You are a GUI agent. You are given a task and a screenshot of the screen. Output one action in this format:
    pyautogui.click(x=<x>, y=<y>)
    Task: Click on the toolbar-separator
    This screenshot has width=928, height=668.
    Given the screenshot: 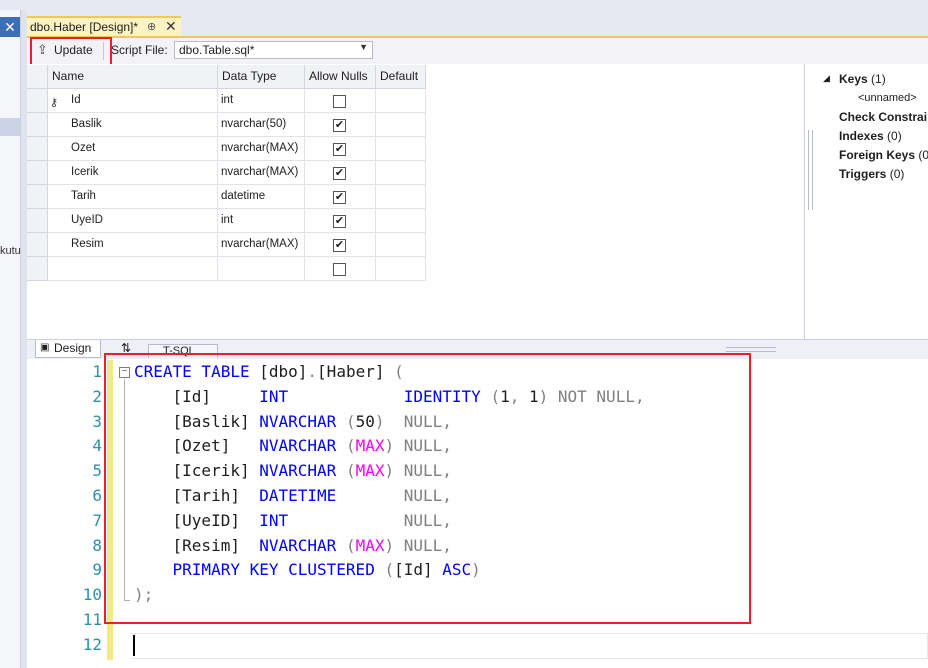 What is the action you would take?
    pyautogui.click(x=103, y=51)
    